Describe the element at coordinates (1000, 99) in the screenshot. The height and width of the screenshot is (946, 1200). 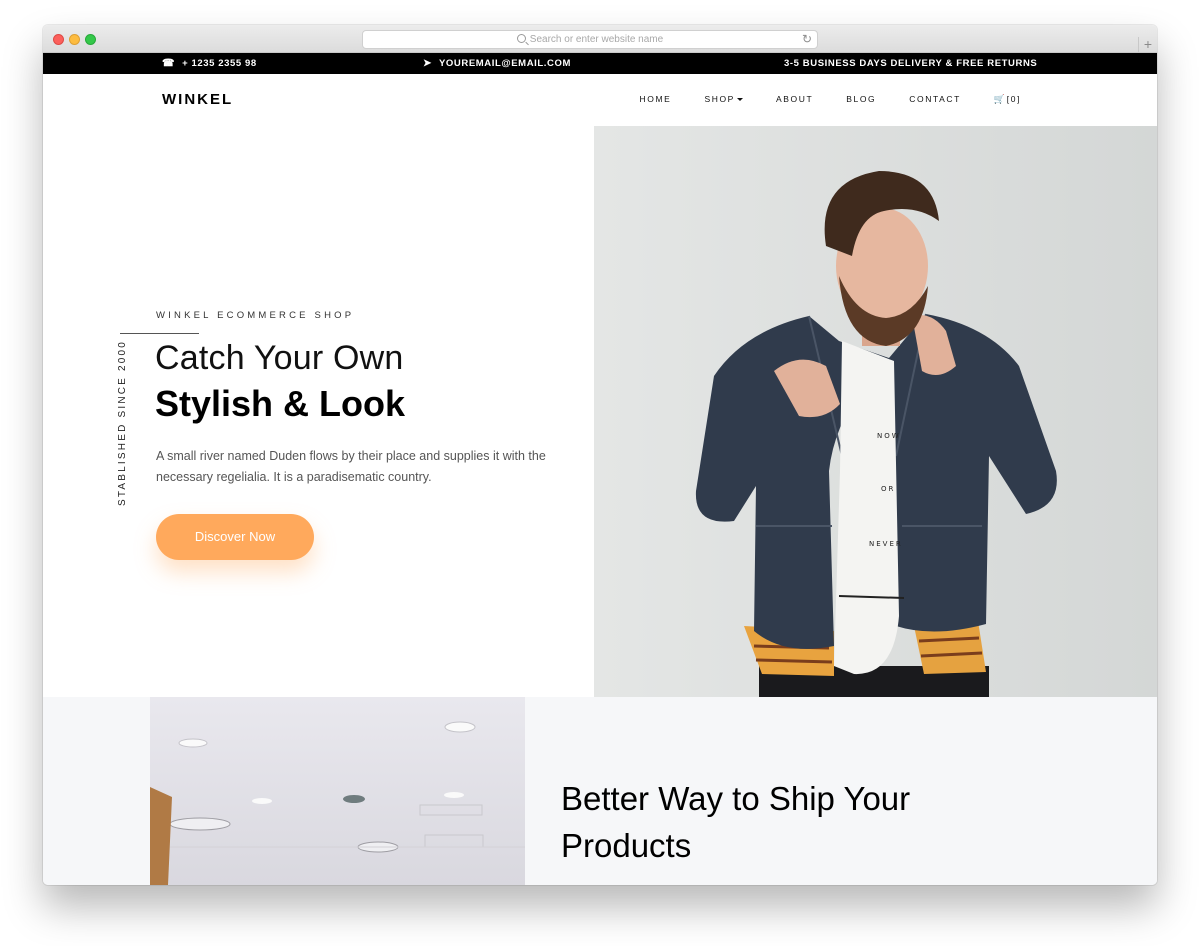
I see `cart-icon: 🛒` at that location.